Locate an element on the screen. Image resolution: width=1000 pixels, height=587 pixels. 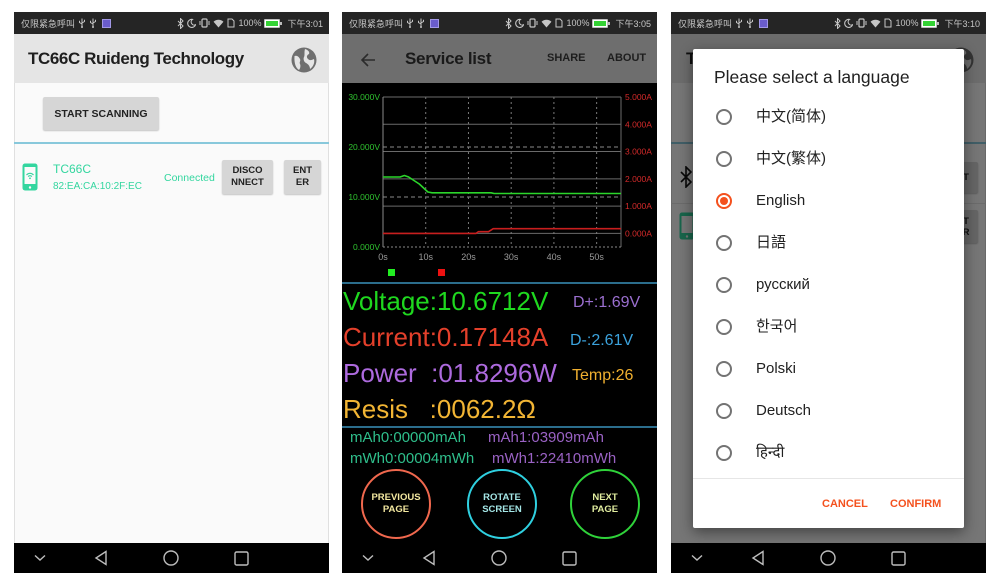
status-time: 下午3:10 is located at coordinates (962, 23).